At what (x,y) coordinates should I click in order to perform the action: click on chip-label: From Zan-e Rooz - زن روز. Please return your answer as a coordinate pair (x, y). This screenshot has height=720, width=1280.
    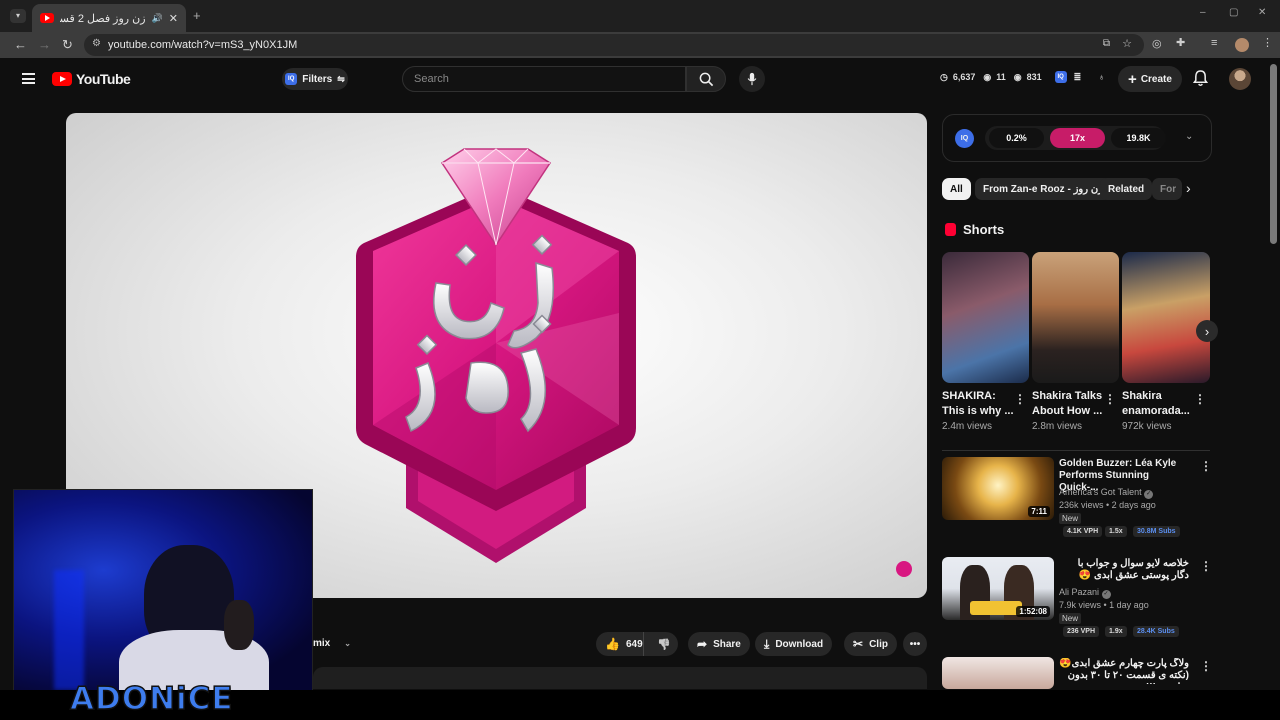
    Looking at the image, I should click on (1043, 189).